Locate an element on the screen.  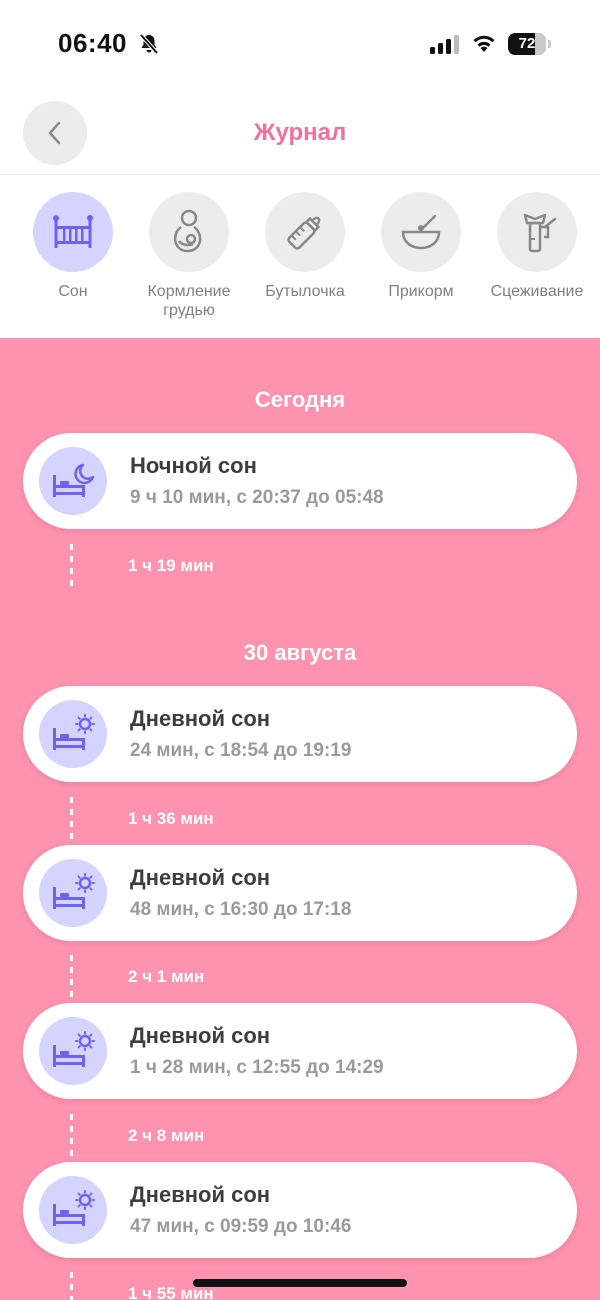
status-bar: 06:40 72 is located at coordinates (300, 45).